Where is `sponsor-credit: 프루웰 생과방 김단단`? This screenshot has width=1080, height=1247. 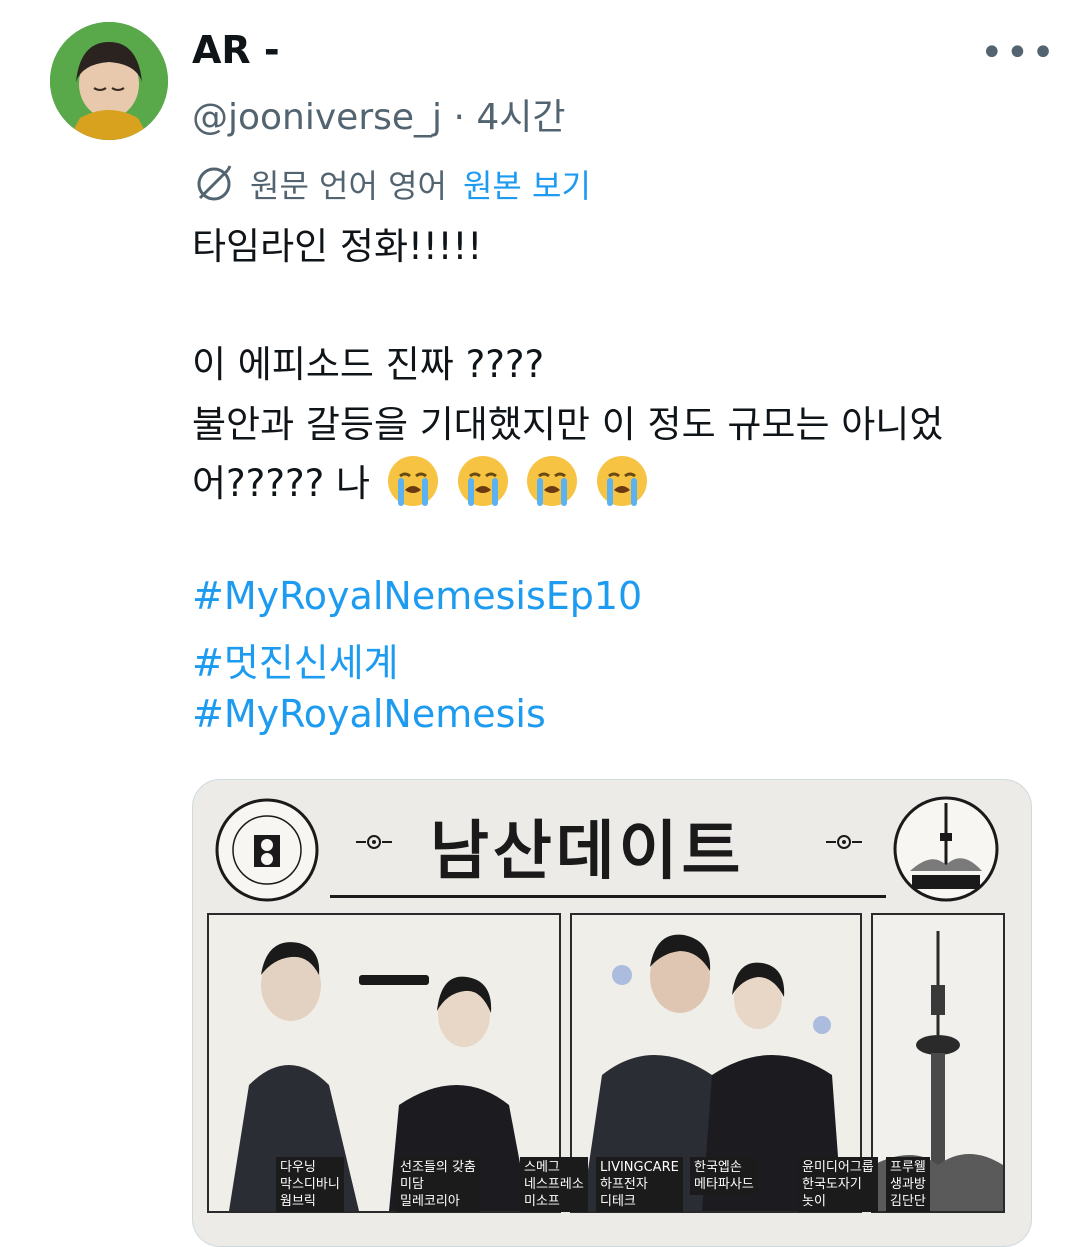 sponsor-credit: 프루웰 생과방 김단단 is located at coordinates (908, 1184).